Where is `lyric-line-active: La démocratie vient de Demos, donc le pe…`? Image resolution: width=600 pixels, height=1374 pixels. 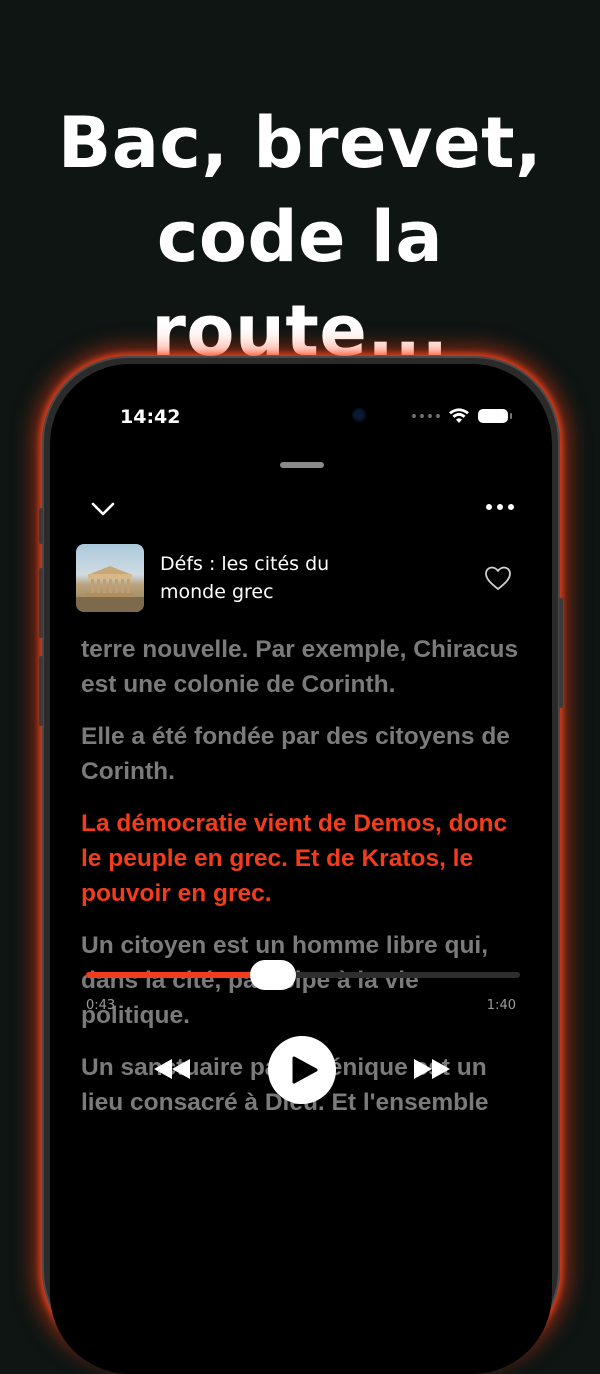
lyric-line-active: La démocratie vient de Demos, donc le pe… is located at coordinates (294, 858).